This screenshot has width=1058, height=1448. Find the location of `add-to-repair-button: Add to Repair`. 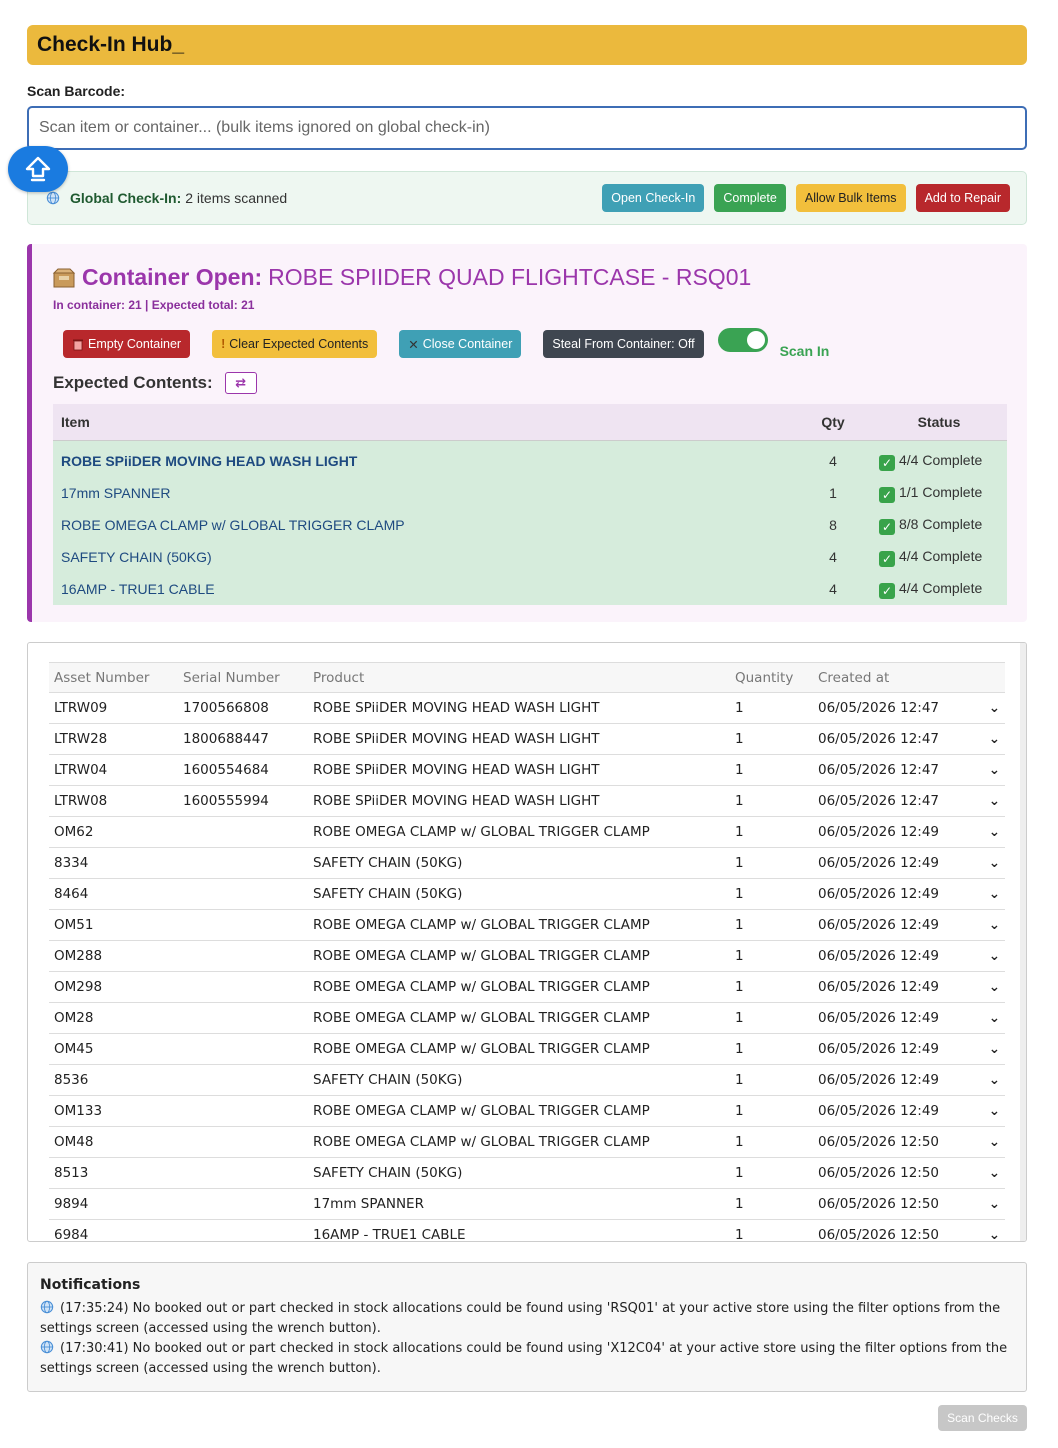

add-to-repair-button: Add to Repair is located at coordinates (962, 198).